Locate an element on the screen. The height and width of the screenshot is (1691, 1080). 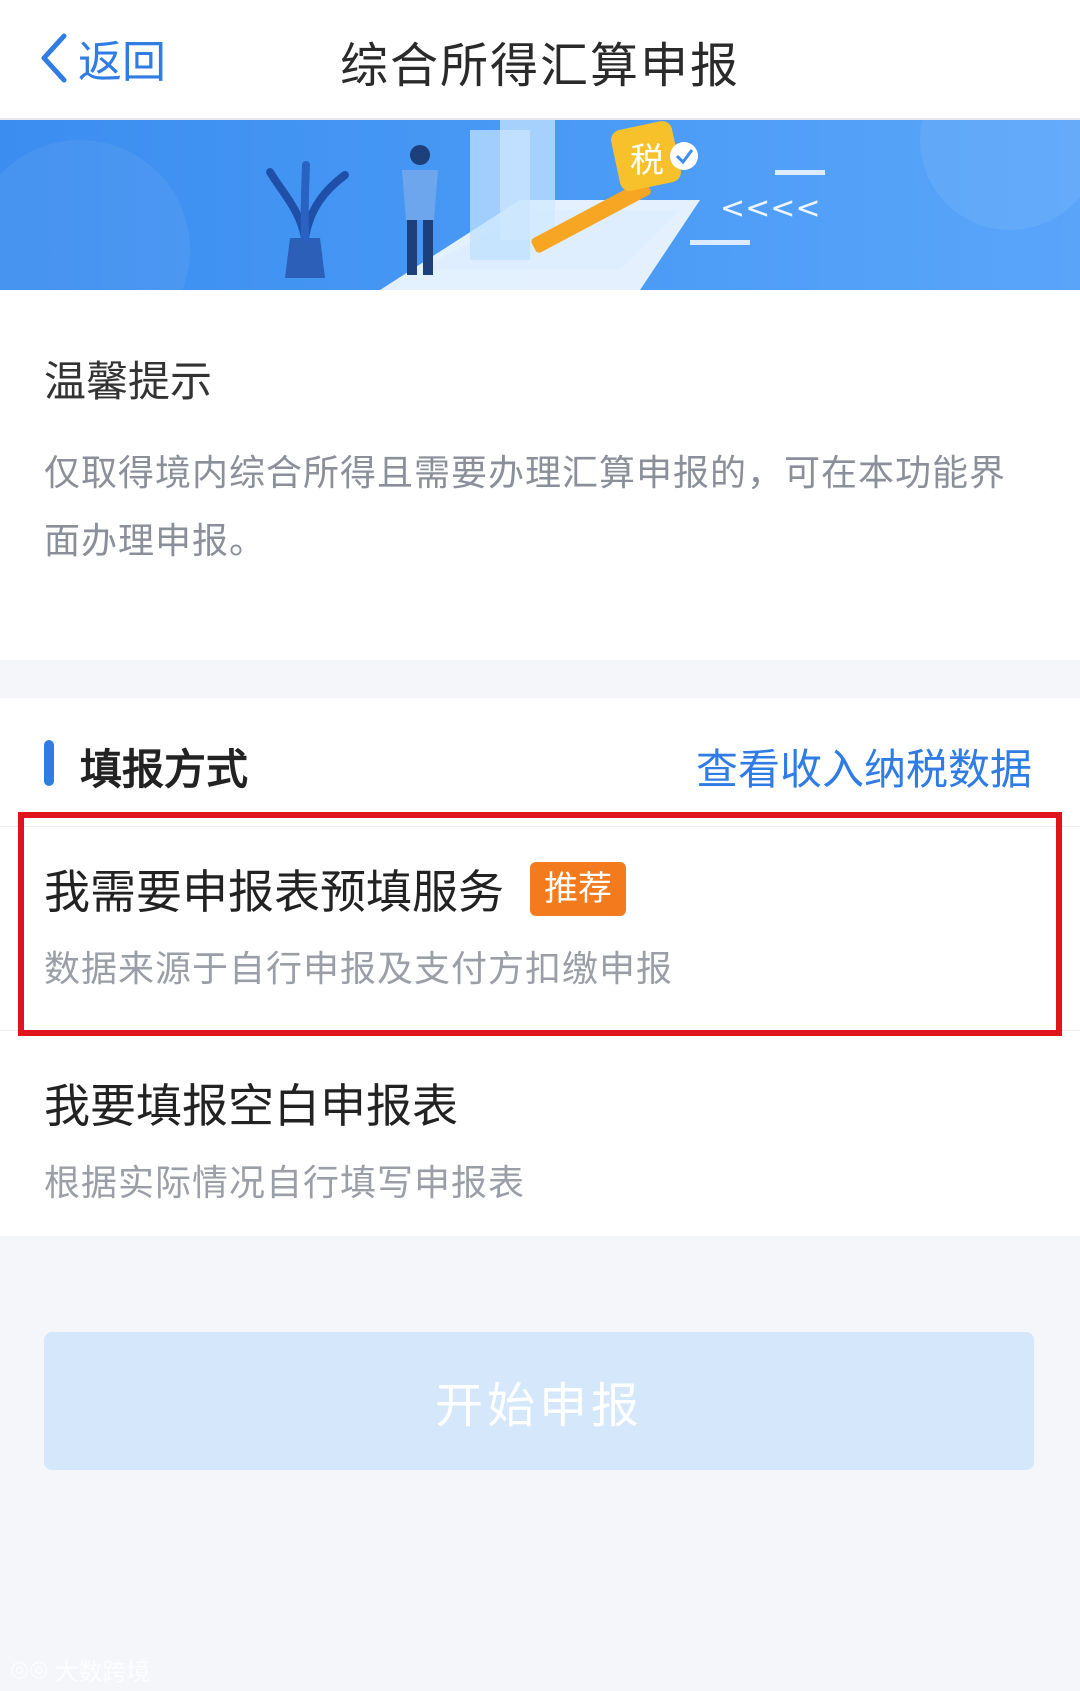
section-accent-bar is located at coordinates (49, 763).